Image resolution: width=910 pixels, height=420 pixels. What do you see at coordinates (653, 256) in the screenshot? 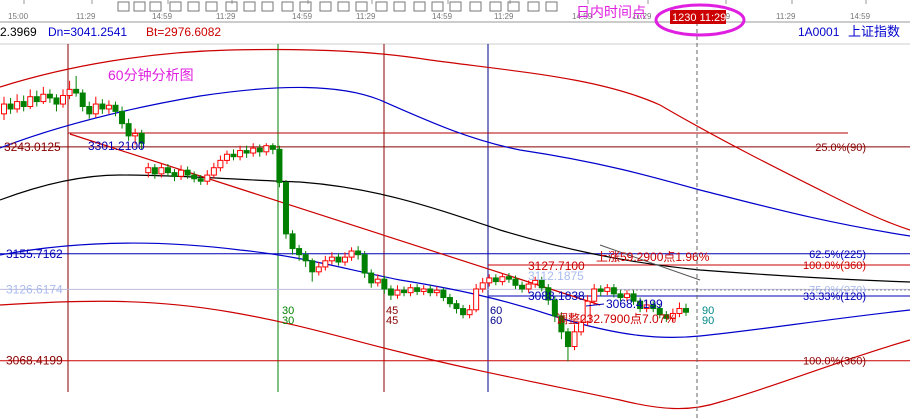
I see `rise-annotation: 上涨59.2900点1.96%` at bounding box center [653, 256].